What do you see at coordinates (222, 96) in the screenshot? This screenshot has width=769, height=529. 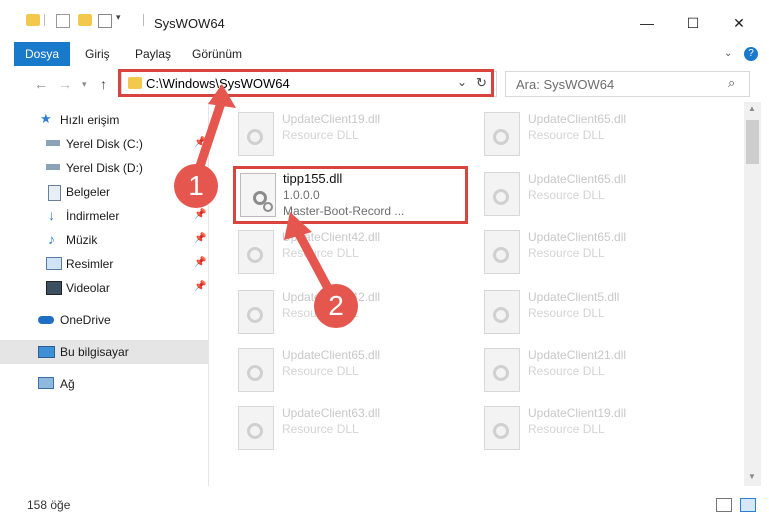 I see `arrow-1-head` at bounding box center [222, 96].